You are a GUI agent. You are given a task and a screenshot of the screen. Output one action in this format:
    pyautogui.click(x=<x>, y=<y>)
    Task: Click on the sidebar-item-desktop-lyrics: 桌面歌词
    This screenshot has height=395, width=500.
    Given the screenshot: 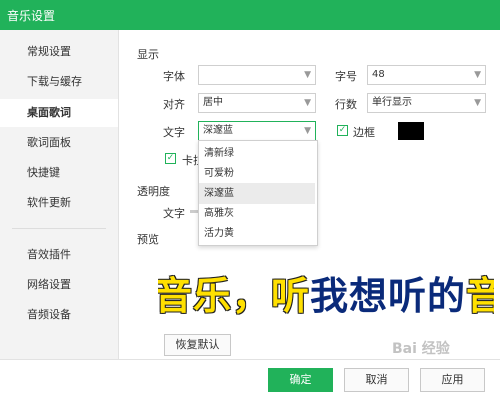 What is the action you would take?
    pyautogui.click(x=59, y=113)
    